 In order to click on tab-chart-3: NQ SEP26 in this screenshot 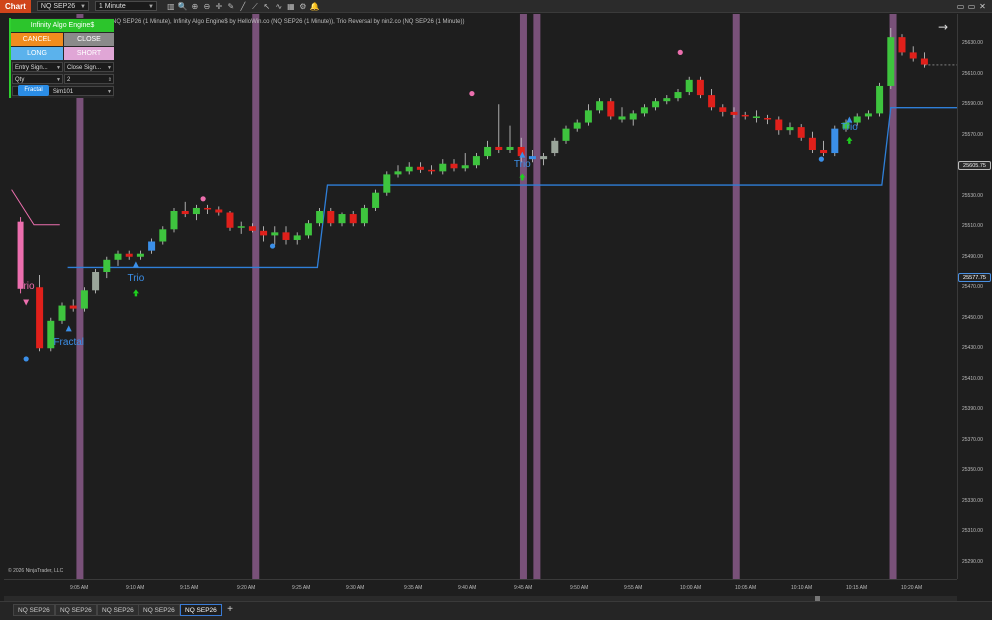, I will do `click(159, 610)`.